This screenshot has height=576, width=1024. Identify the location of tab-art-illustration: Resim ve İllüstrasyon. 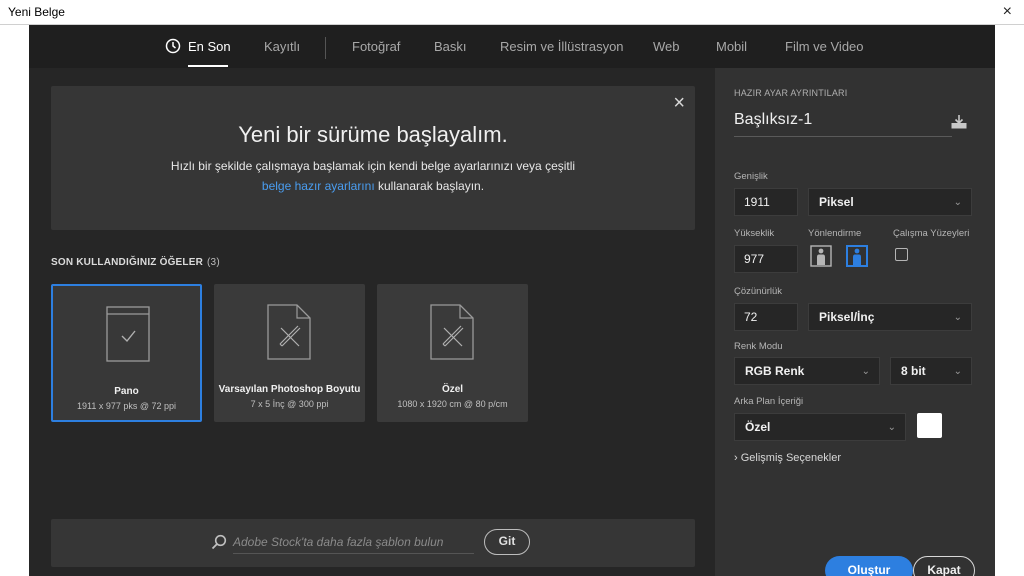
(562, 46).